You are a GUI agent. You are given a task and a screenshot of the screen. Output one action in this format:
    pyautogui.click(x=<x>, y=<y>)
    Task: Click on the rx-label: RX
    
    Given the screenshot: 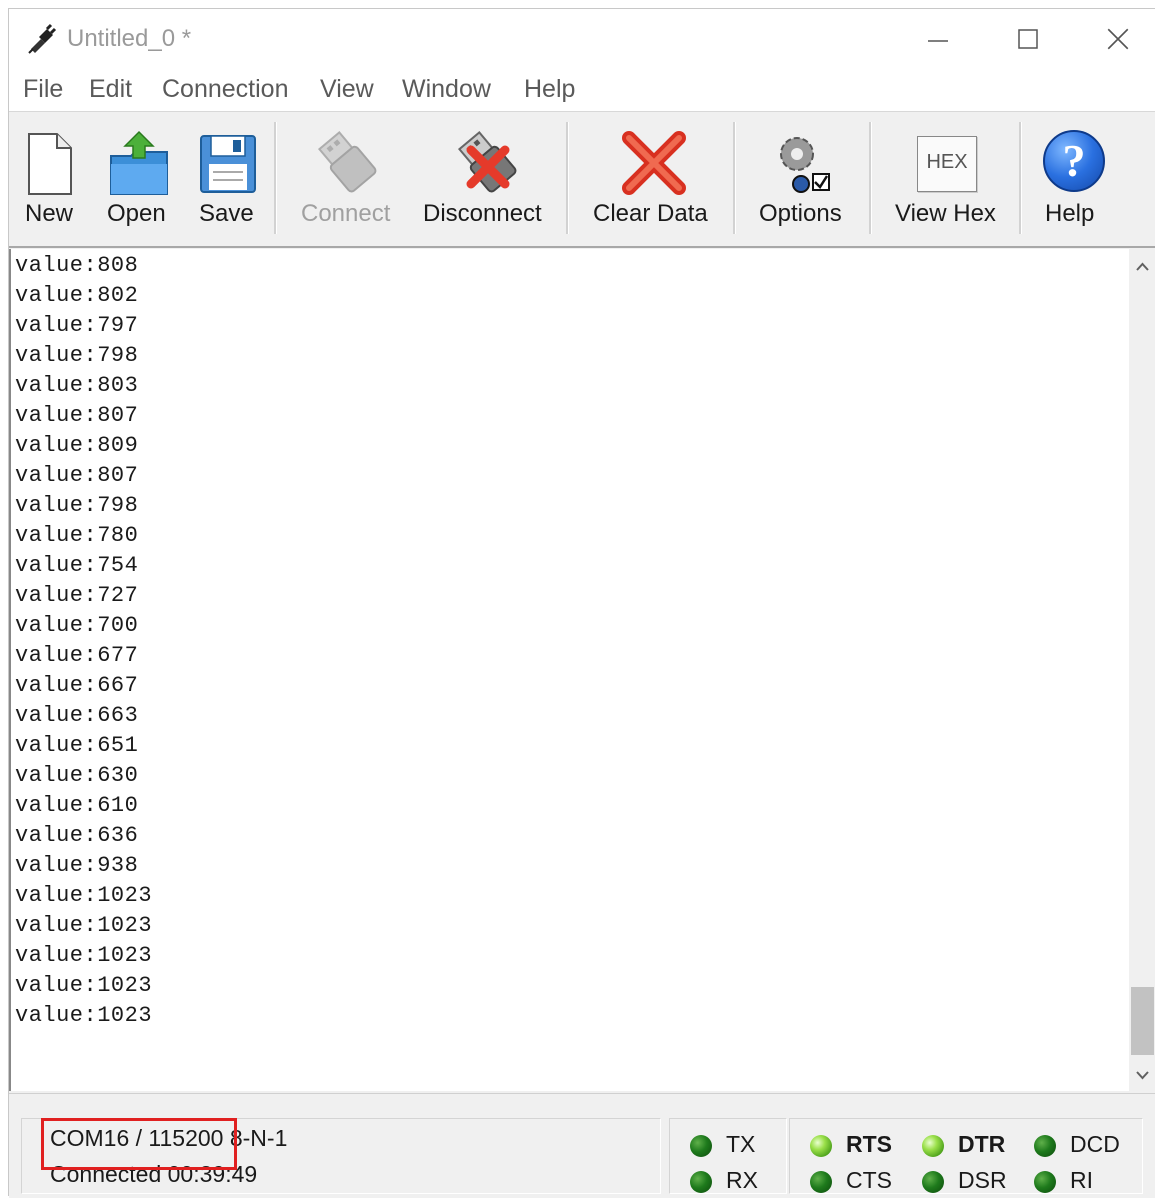 What is the action you would take?
    pyautogui.click(x=742, y=1180)
    